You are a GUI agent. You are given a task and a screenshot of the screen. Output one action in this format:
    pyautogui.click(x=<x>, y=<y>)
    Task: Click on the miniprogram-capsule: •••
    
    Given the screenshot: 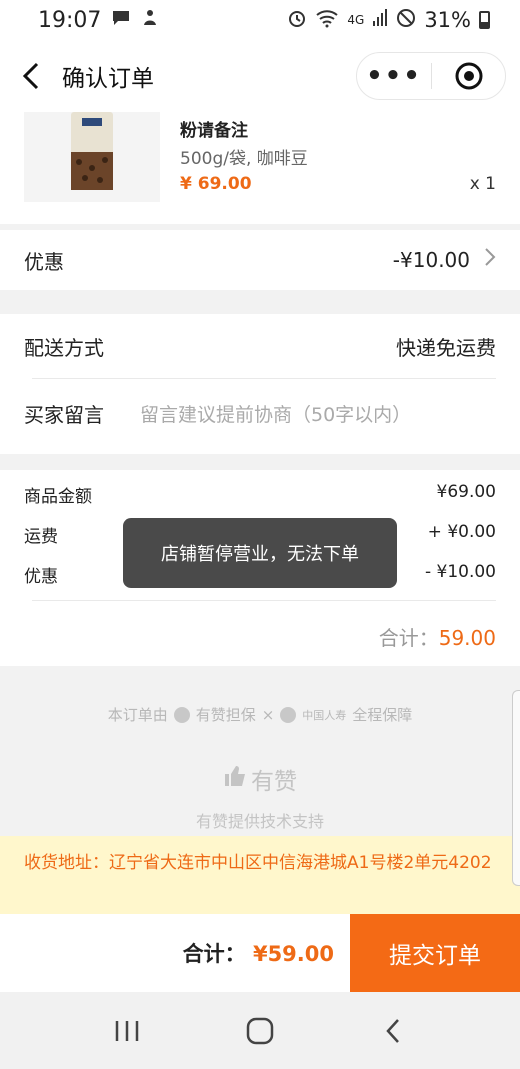 What is the action you would take?
    pyautogui.click(x=431, y=76)
    